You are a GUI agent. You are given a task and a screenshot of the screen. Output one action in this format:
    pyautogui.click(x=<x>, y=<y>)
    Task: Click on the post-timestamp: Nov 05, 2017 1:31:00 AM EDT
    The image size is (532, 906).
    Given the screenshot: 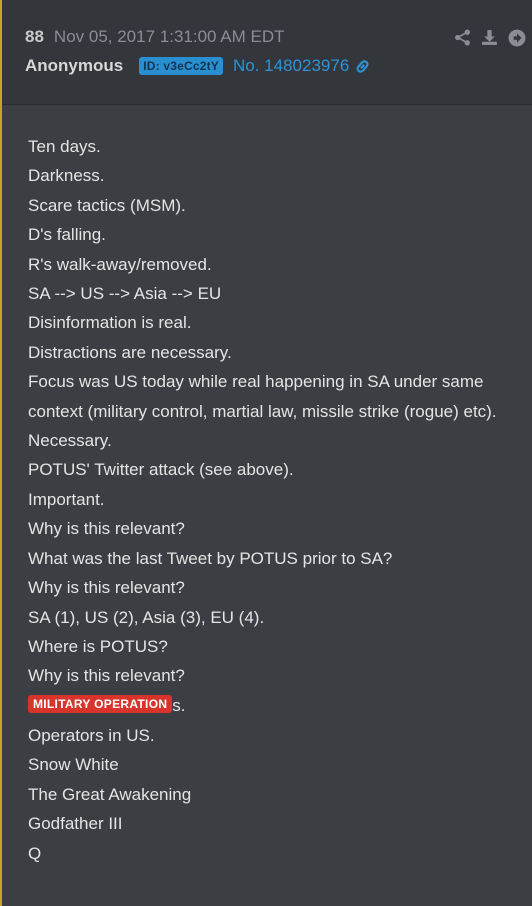 What is the action you would take?
    pyautogui.click(x=169, y=36)
    